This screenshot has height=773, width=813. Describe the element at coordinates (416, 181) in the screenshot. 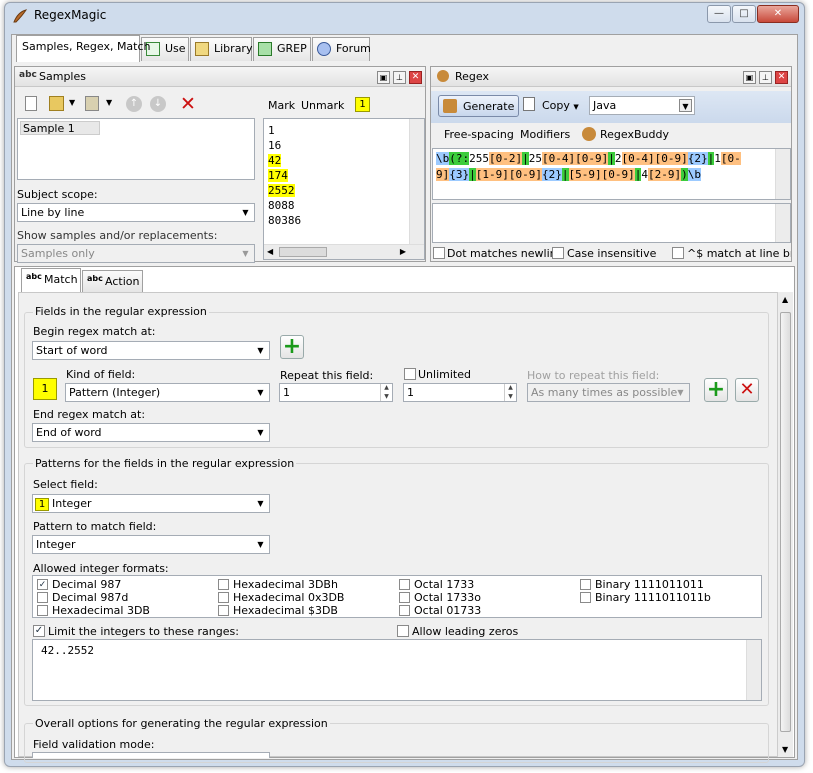

I see `vertical-scrollbar` at that location.